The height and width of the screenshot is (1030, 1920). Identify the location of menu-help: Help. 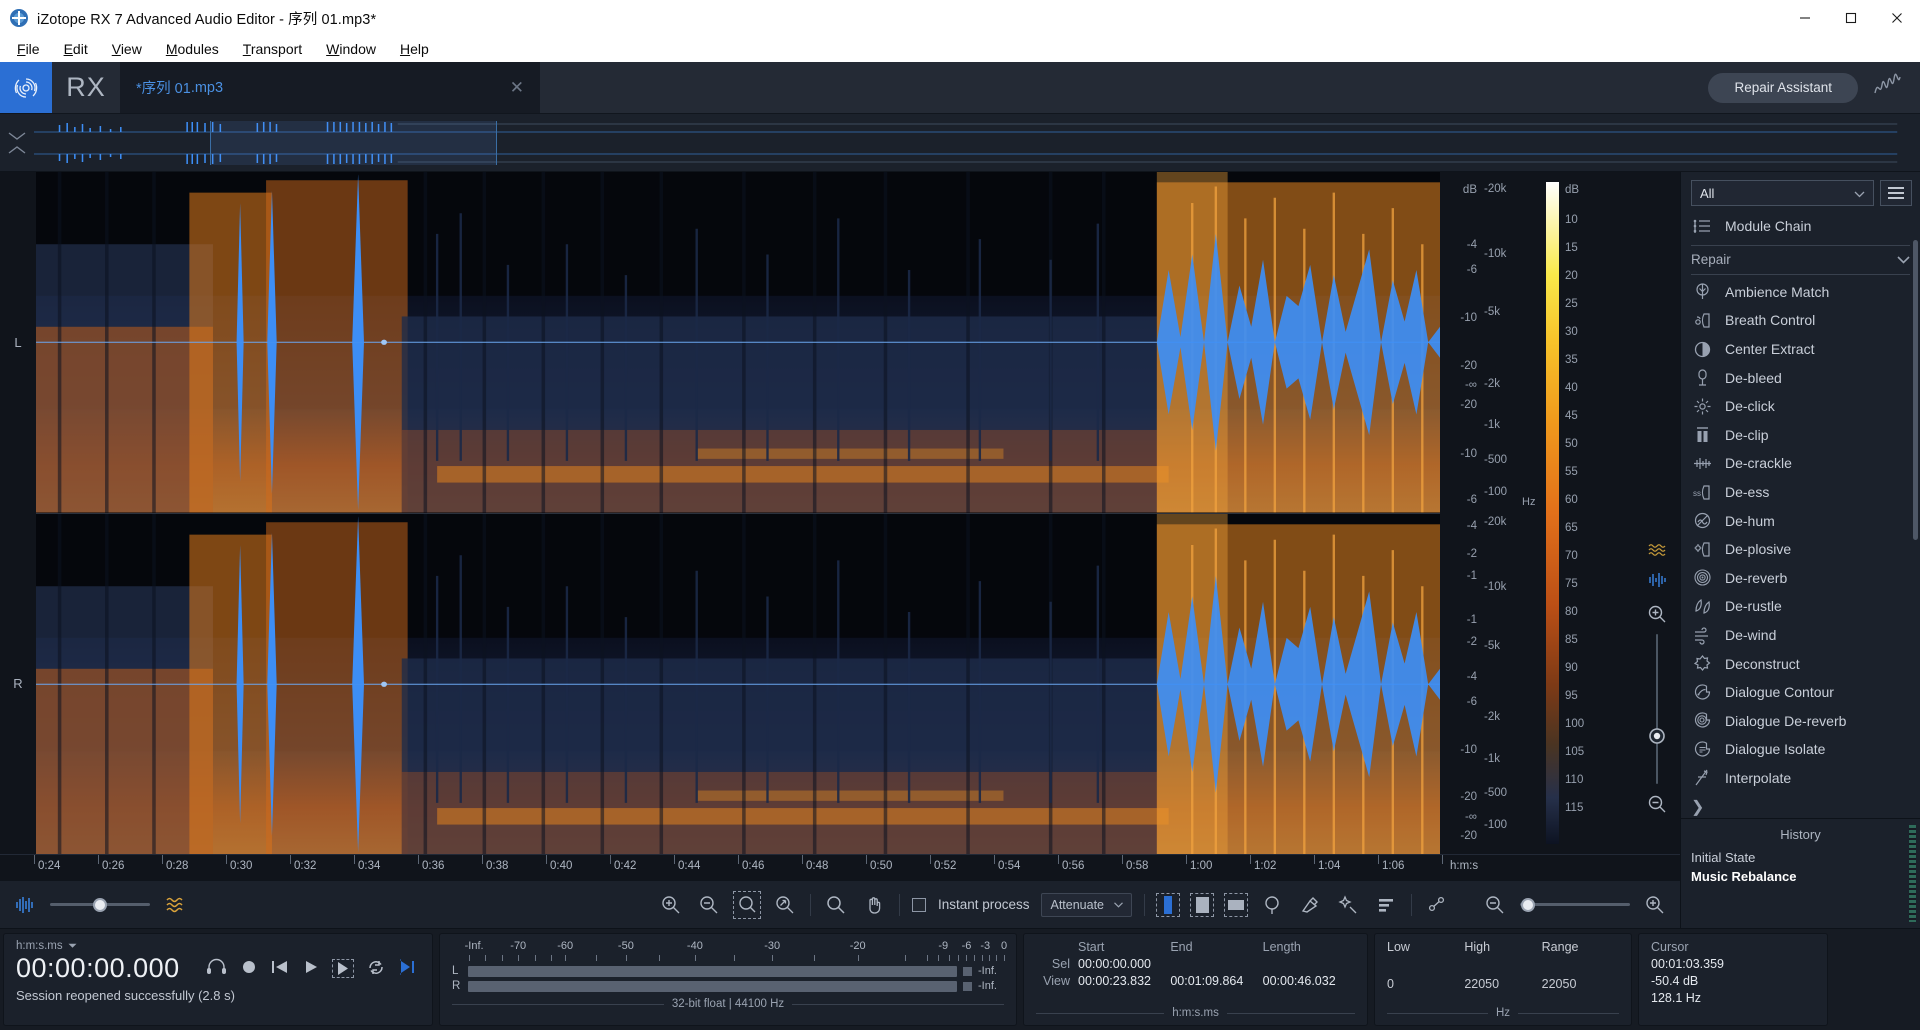
(414, 49).